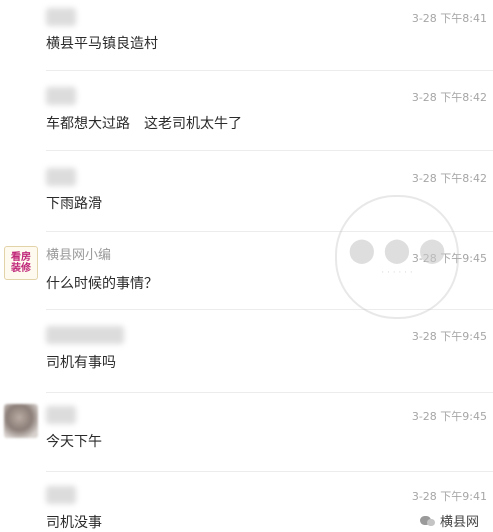 Image resolution: width=493 pixels, height=532 pixels. Describe the element at coordinates (78, 256) in the screenshot. I see `commenter-name: 横县网小编` at that location.